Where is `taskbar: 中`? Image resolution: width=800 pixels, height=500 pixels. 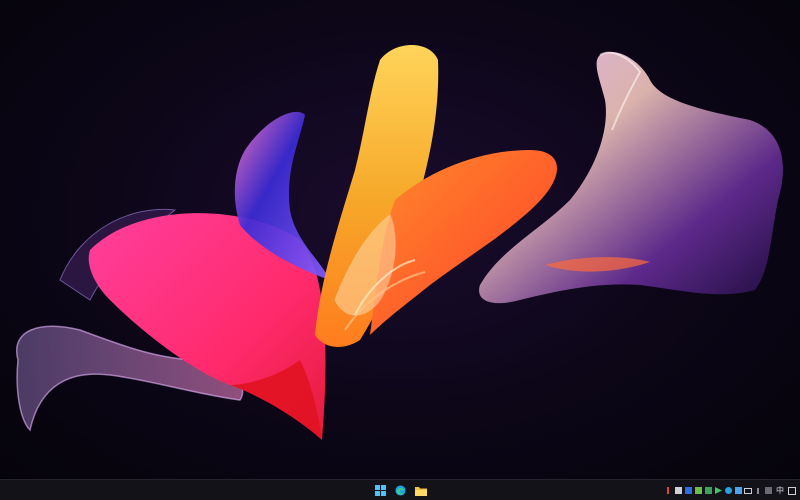
taskbar: 中 is located at coordinates (400, 489).